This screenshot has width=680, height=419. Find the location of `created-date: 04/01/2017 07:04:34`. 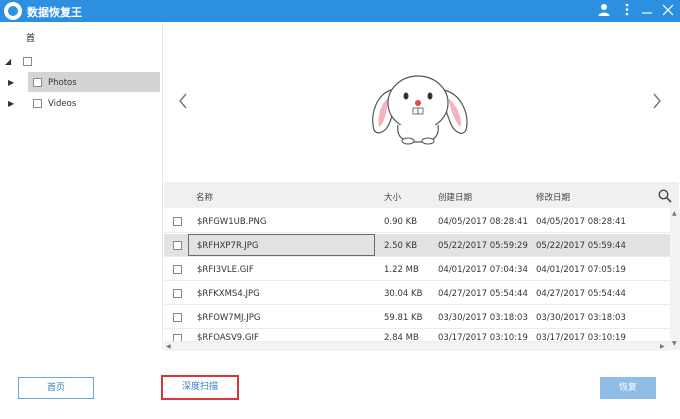

created-date: 04/01/2017 07:04:34 is located at coordinates (483, 270).